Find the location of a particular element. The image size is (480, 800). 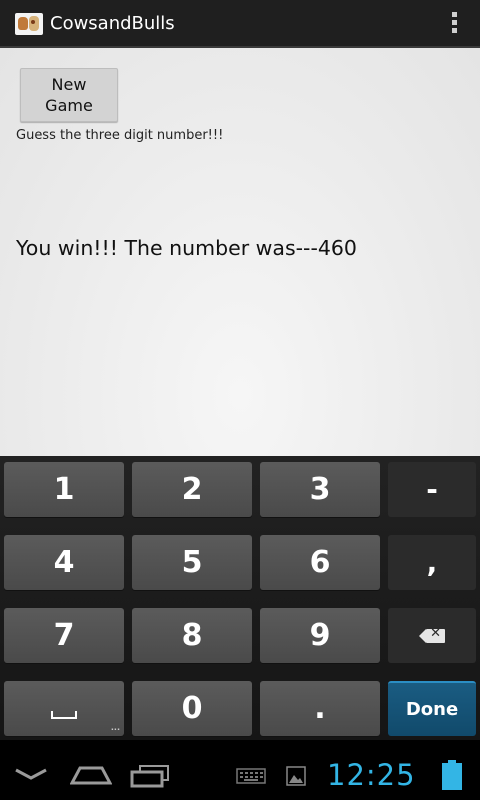

overflow-menu-icon is located at coordinates (454, 24).